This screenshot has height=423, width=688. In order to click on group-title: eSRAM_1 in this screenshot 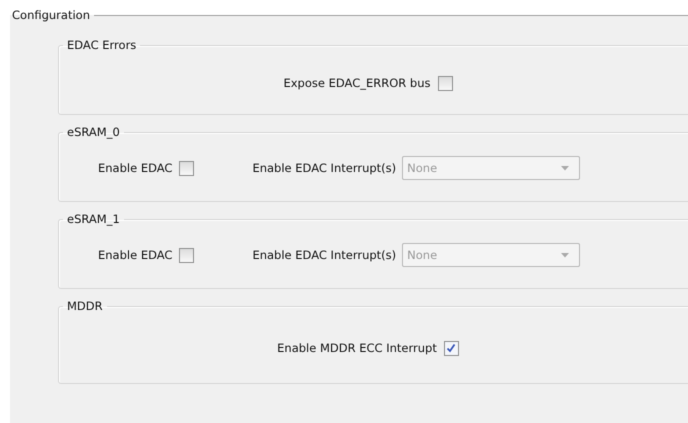, I will do `click(93, 219)`.